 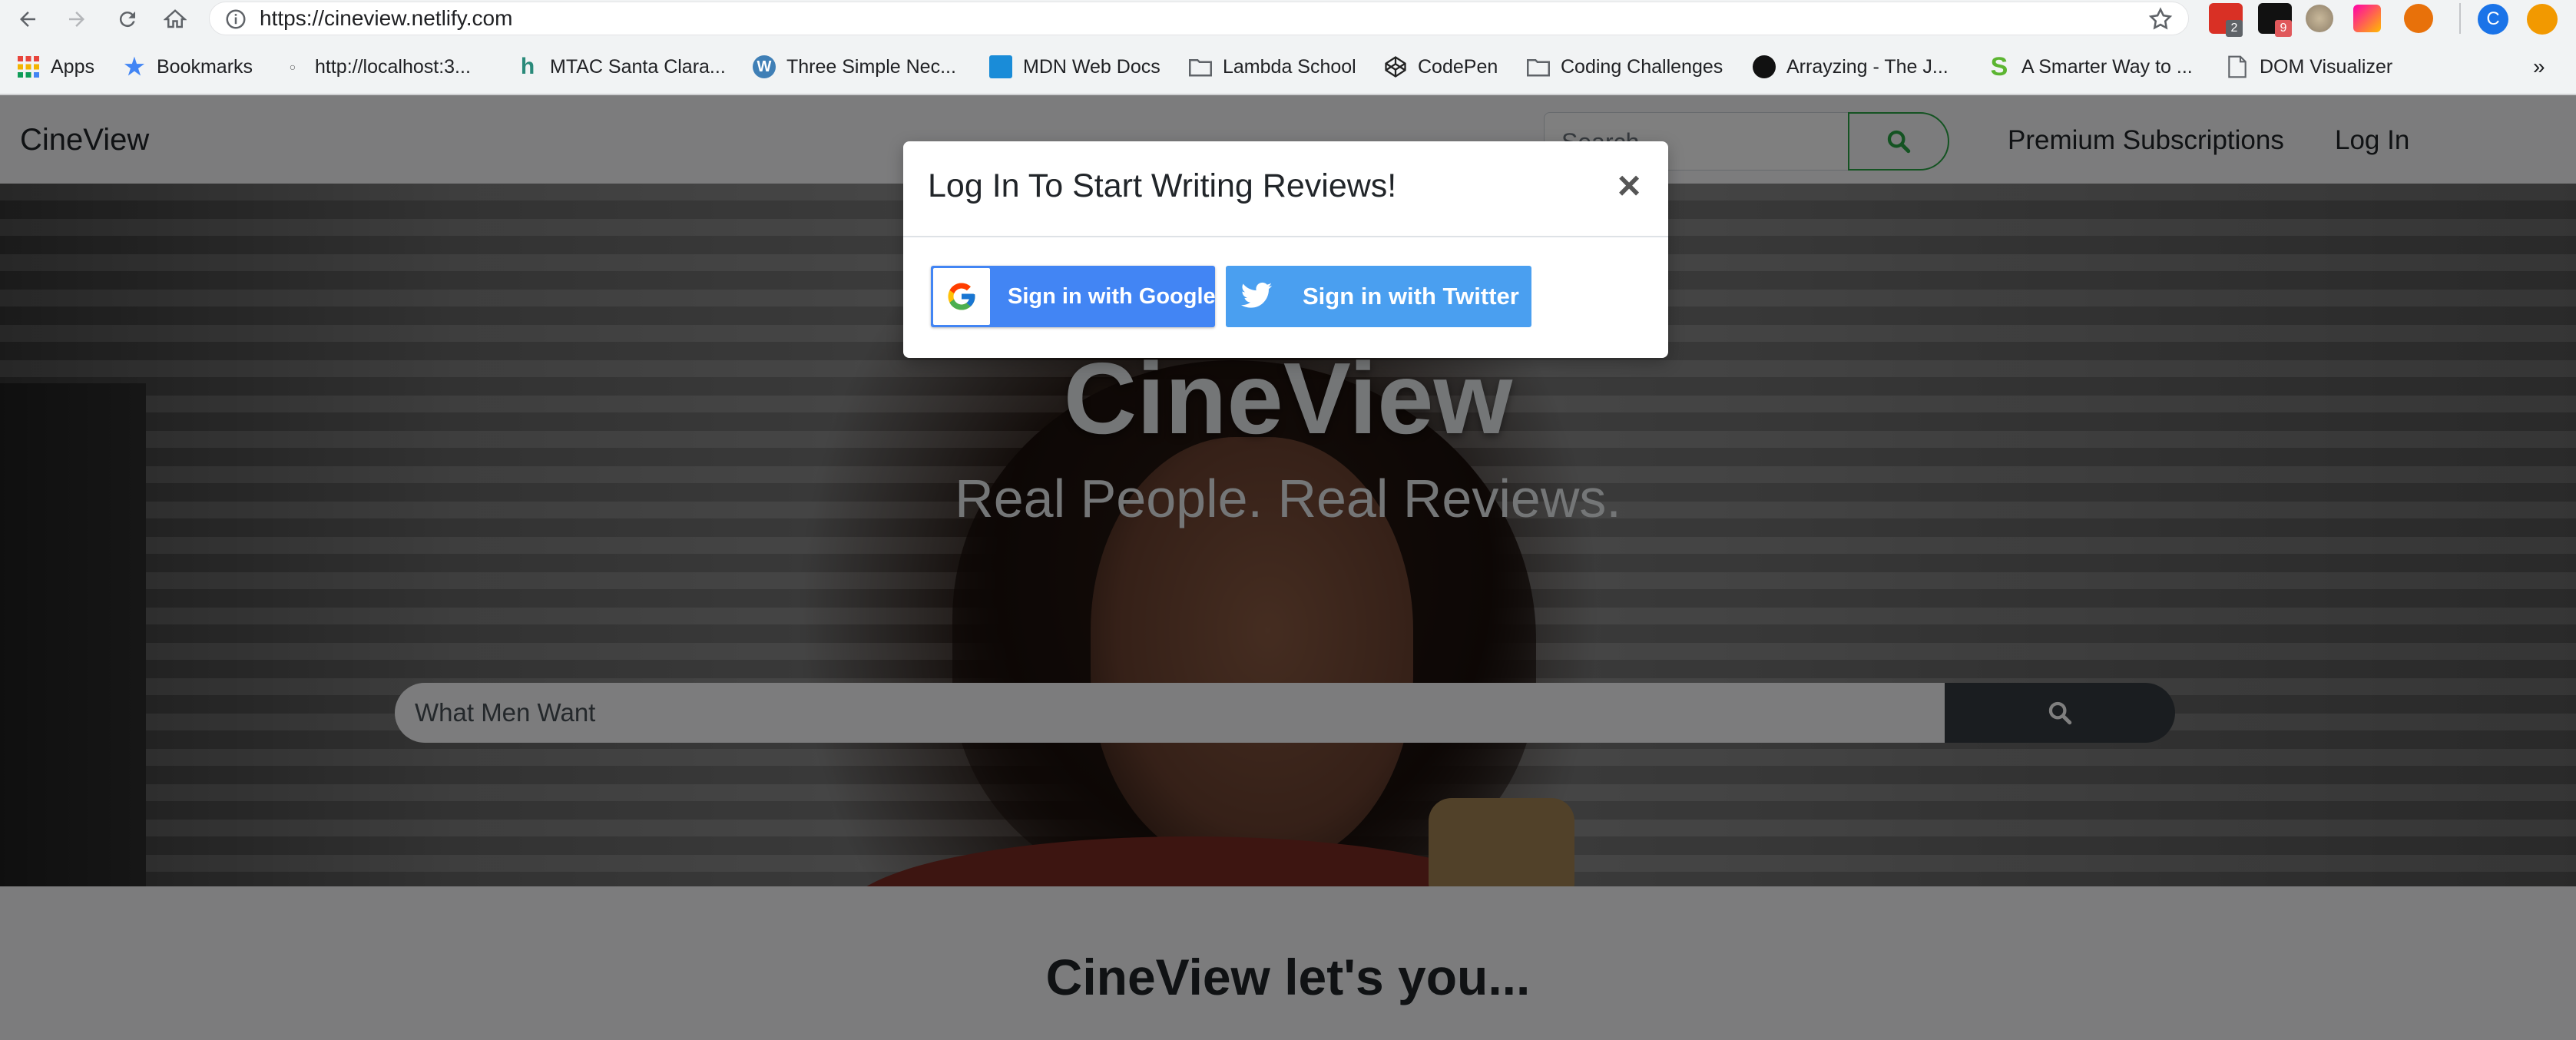 What do you see at coordinates (205, 66) in the screenshot?
I see `bookmark-label: Bookmarks` at bounding box center [205, 66].